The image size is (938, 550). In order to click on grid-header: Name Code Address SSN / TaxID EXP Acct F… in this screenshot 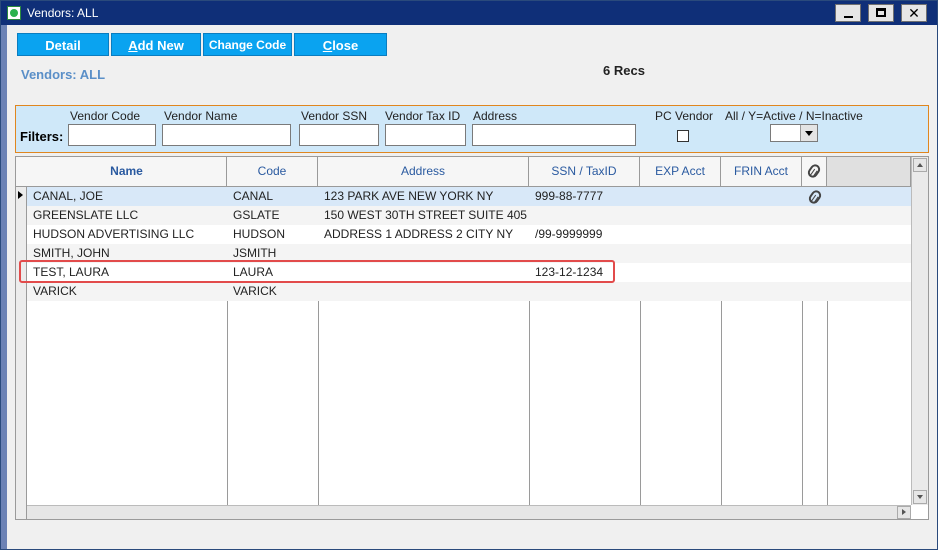, I will do `click(467, 172)`.